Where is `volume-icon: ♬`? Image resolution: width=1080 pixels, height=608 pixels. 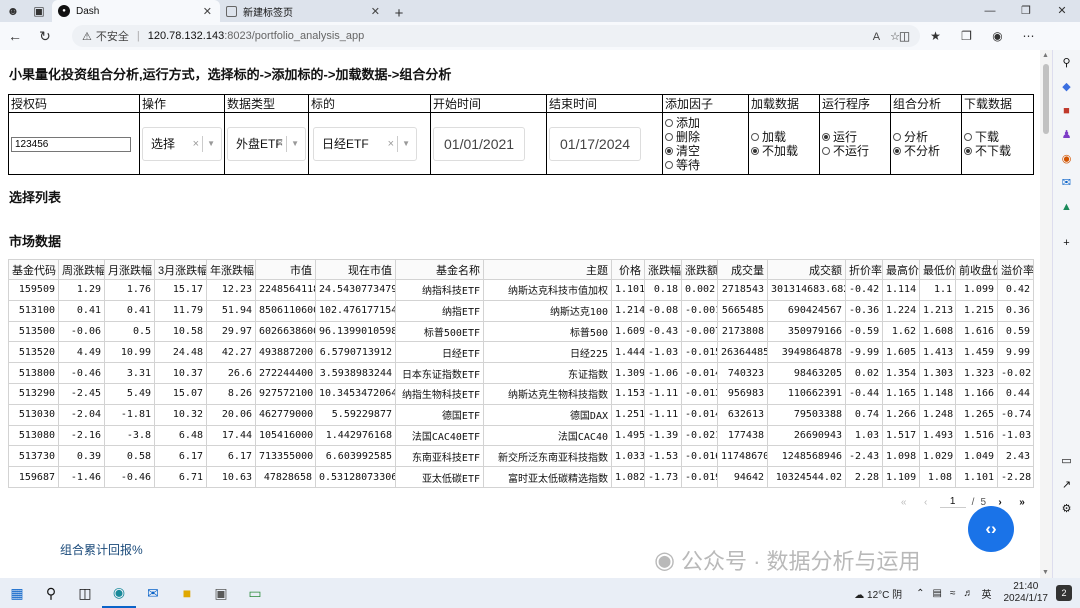 volume-icon: ♬ is located at coordinates (969, 593).